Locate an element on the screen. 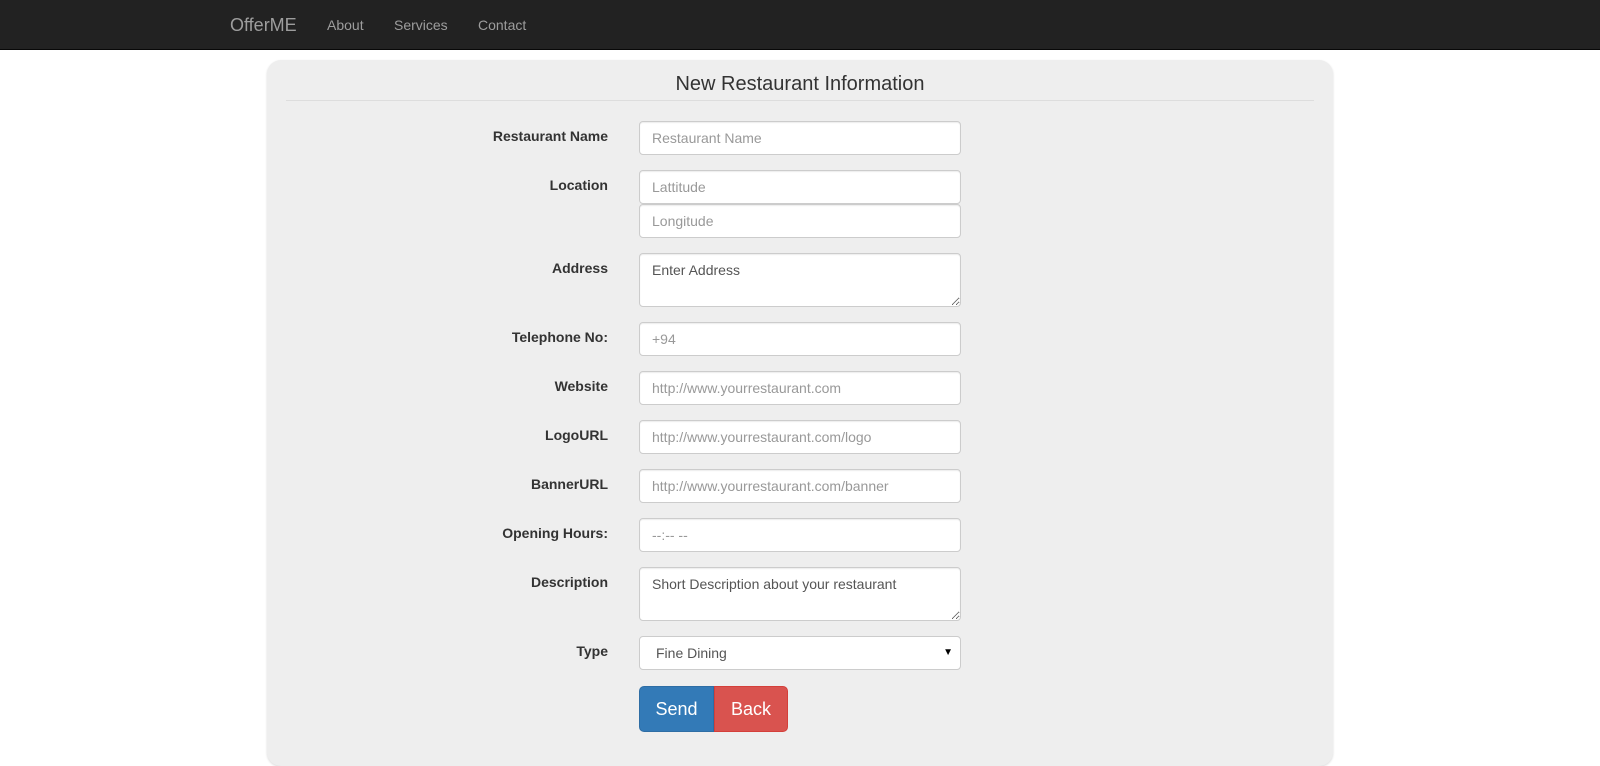 This screenshot has height=766, width=1600. back-button: Back is located at coordinates (751, 709).